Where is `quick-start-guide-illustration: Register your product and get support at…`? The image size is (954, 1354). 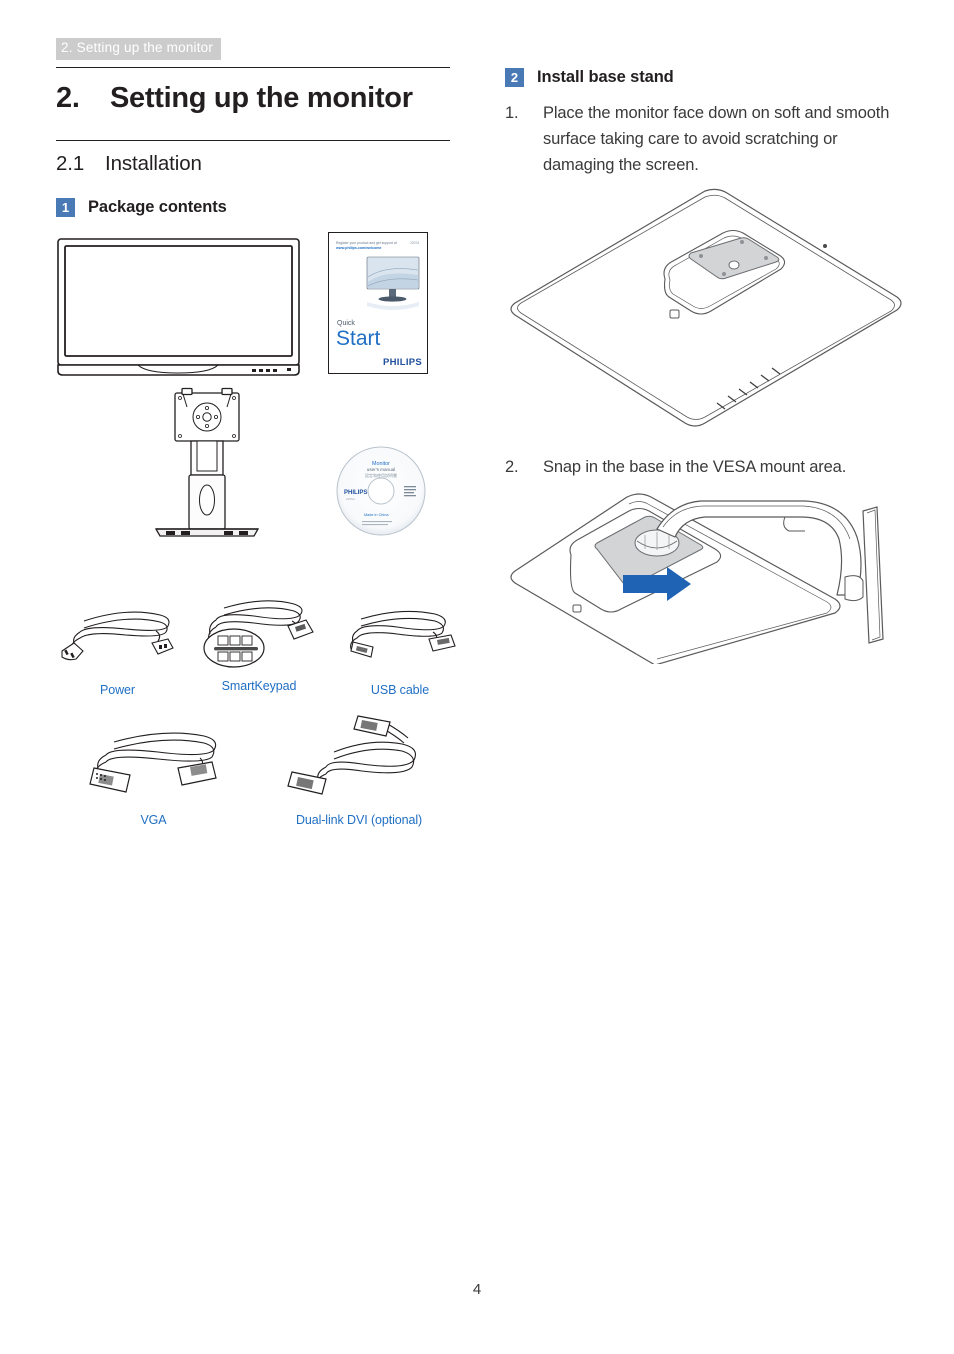
quick-start-guide-illustration: Register your product and get support at… is located at coordinates (378, 303).